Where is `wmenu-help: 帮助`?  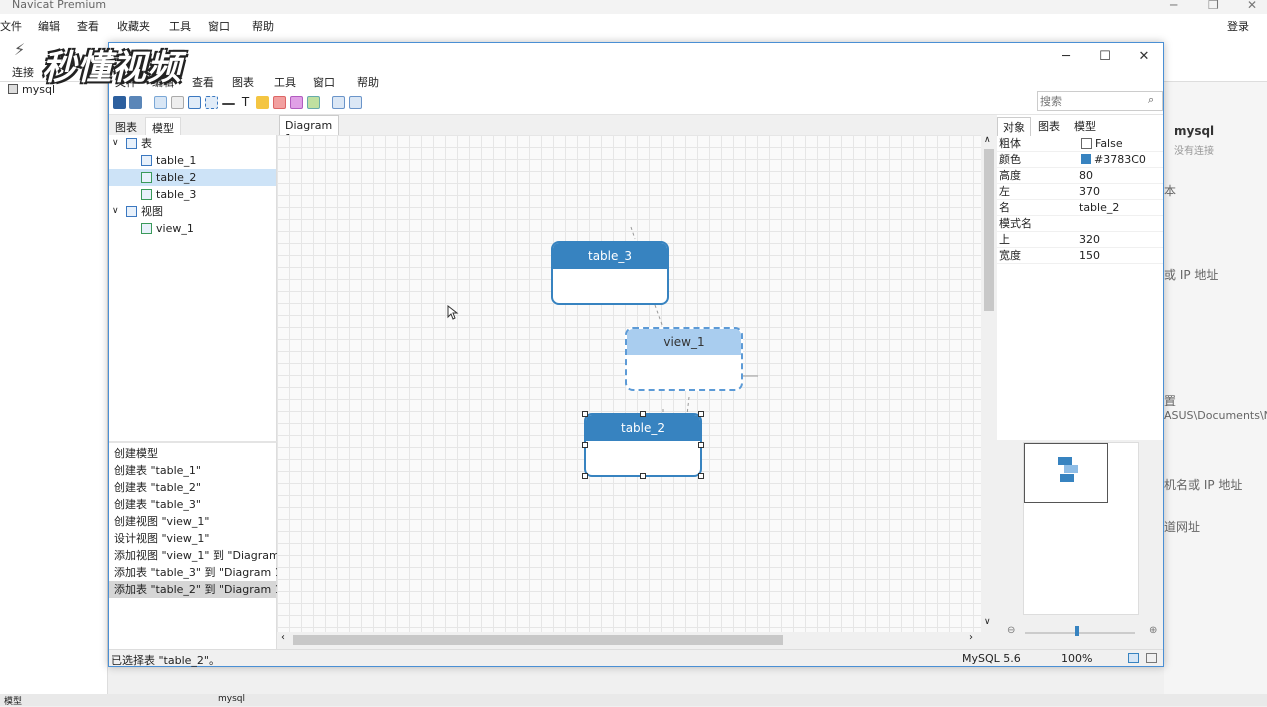
wmenu-help: 帮助 is located at coordinates (368, 82).